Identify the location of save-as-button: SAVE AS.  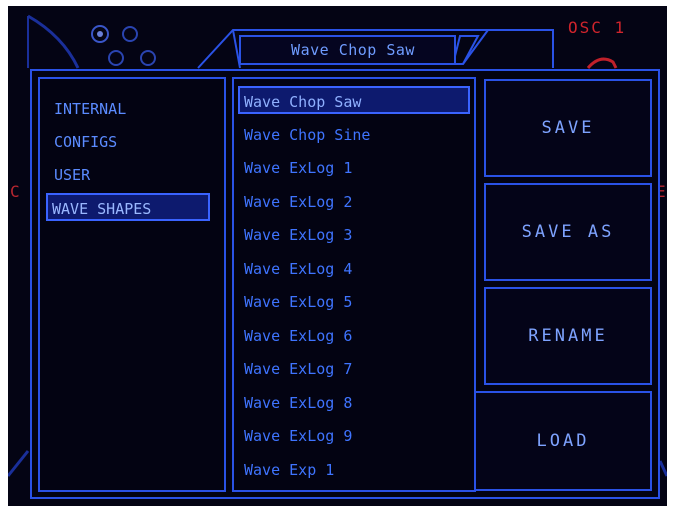
(568, 232).